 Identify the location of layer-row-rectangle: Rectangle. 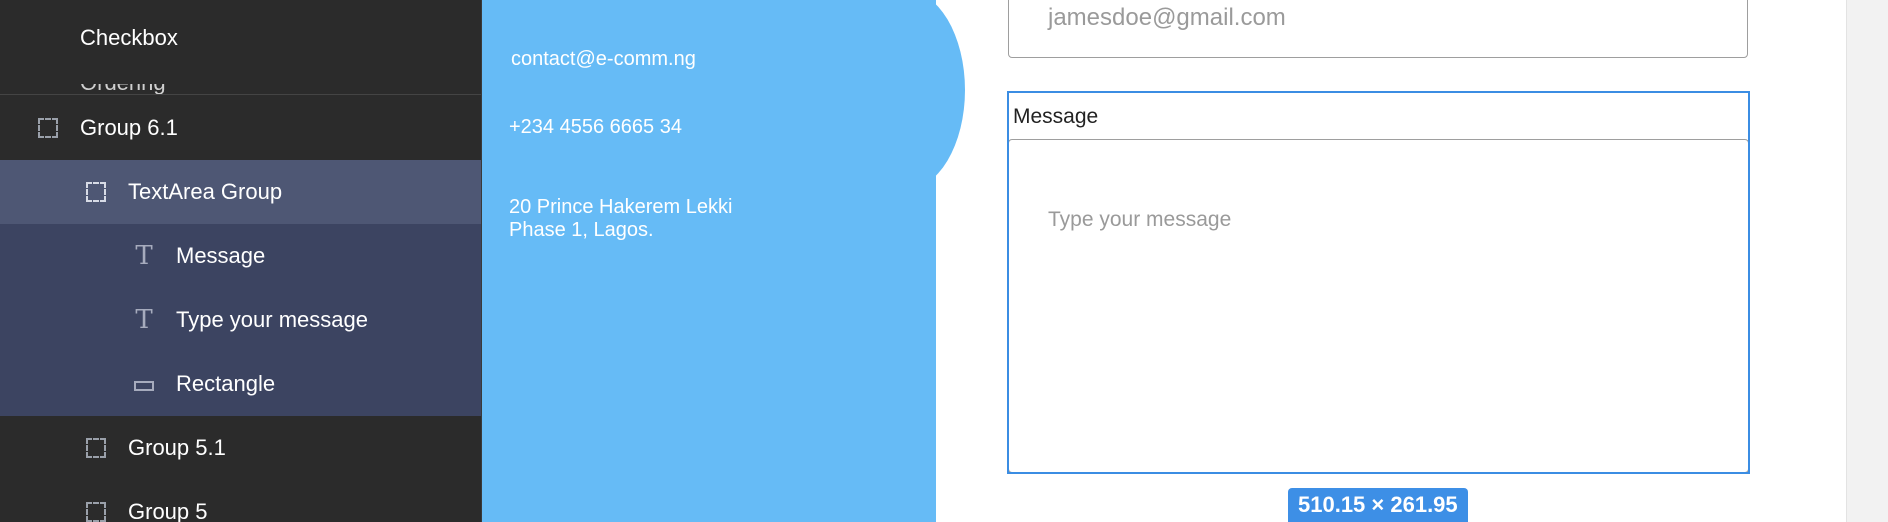
(240, 384).